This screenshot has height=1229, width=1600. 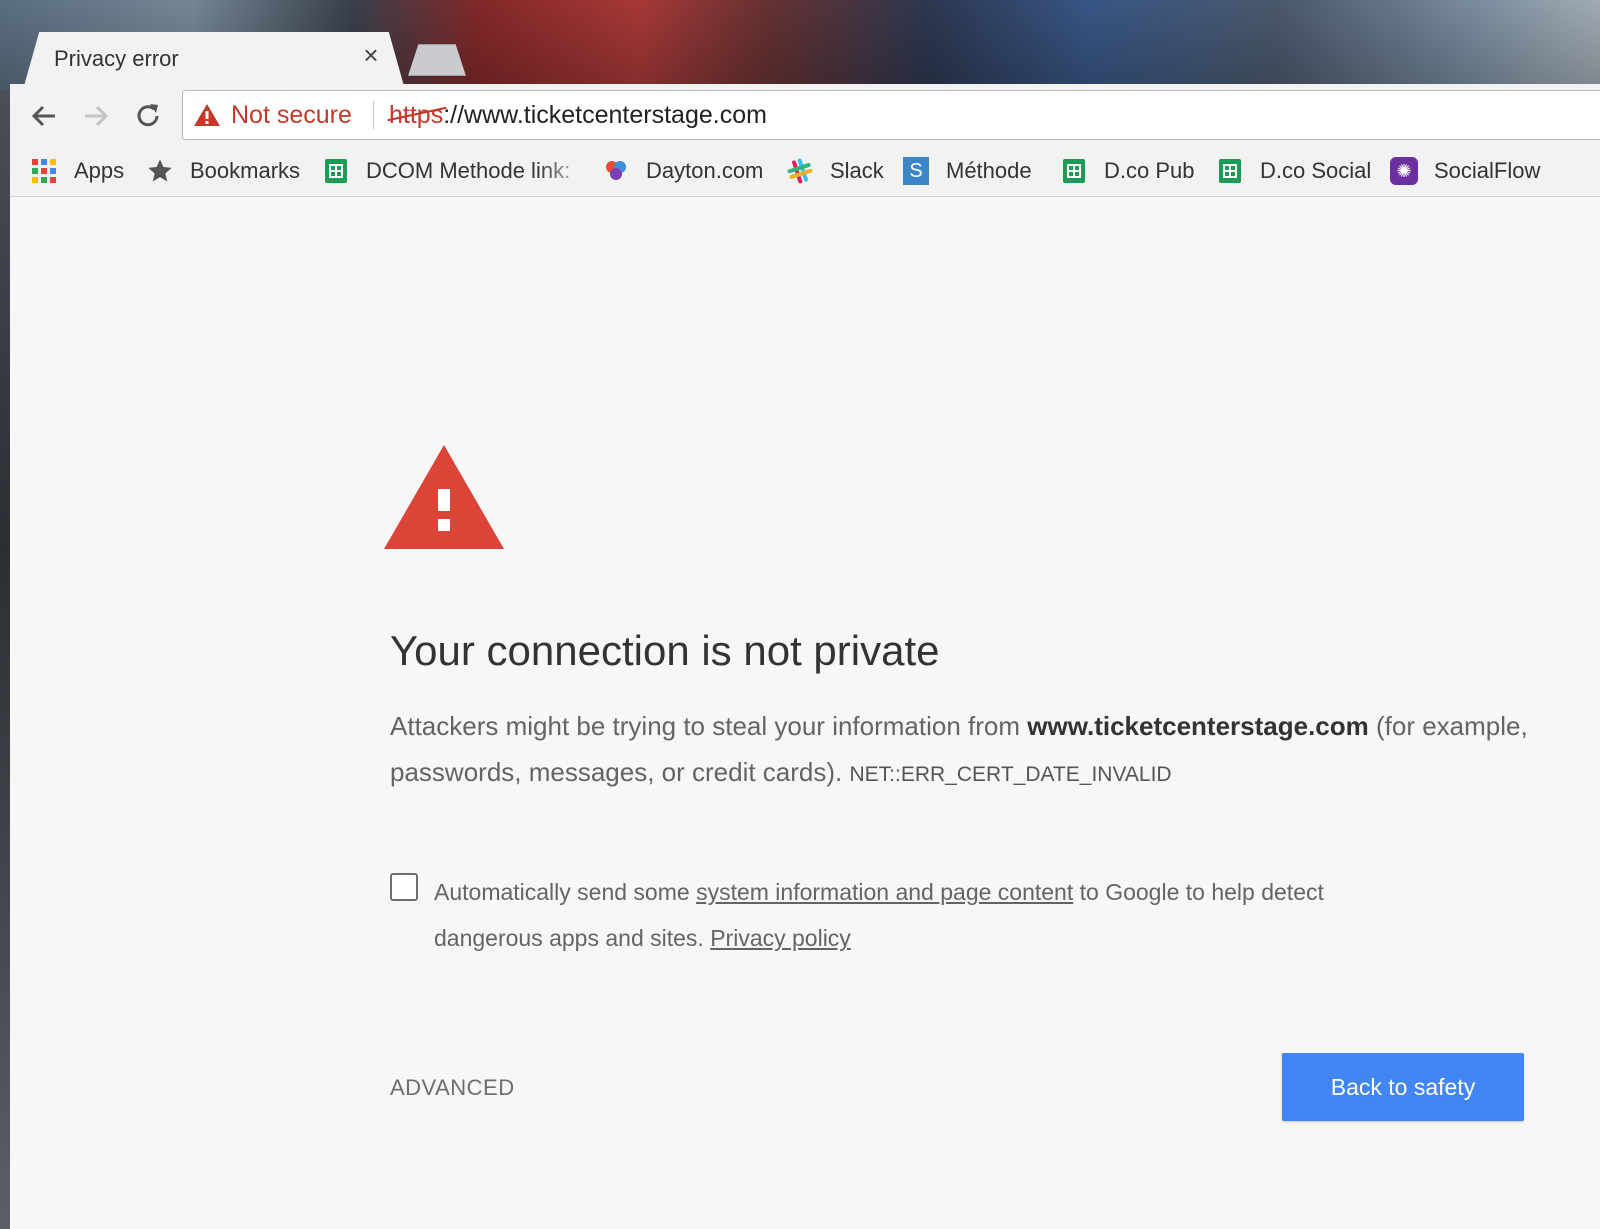 What do you see at coordinates (160, 171) in the screenshot?
I see `star-icon` at bounding box center [160, 171].